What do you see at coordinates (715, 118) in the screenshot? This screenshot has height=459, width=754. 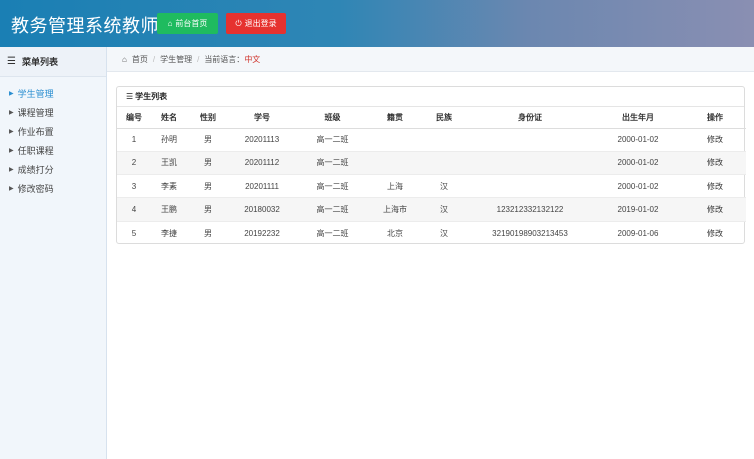 I see `col-action: 操作` at bounding box center [715, 118].